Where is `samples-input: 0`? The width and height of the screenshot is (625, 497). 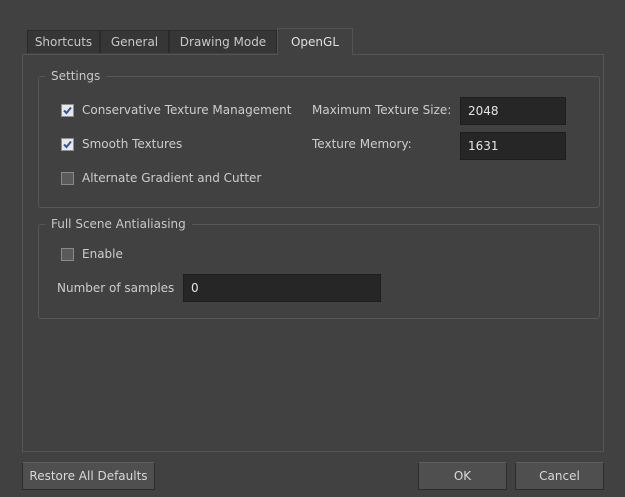
samples-input: 0 is located at coordinates (282, 288).